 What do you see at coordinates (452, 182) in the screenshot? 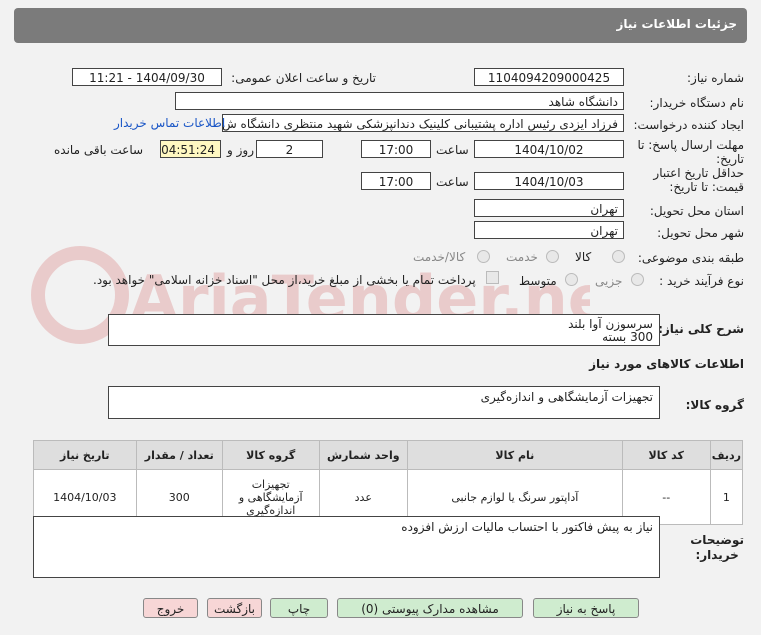
I see `validity-time-label: ساعت` at bounding box center [452, 182].